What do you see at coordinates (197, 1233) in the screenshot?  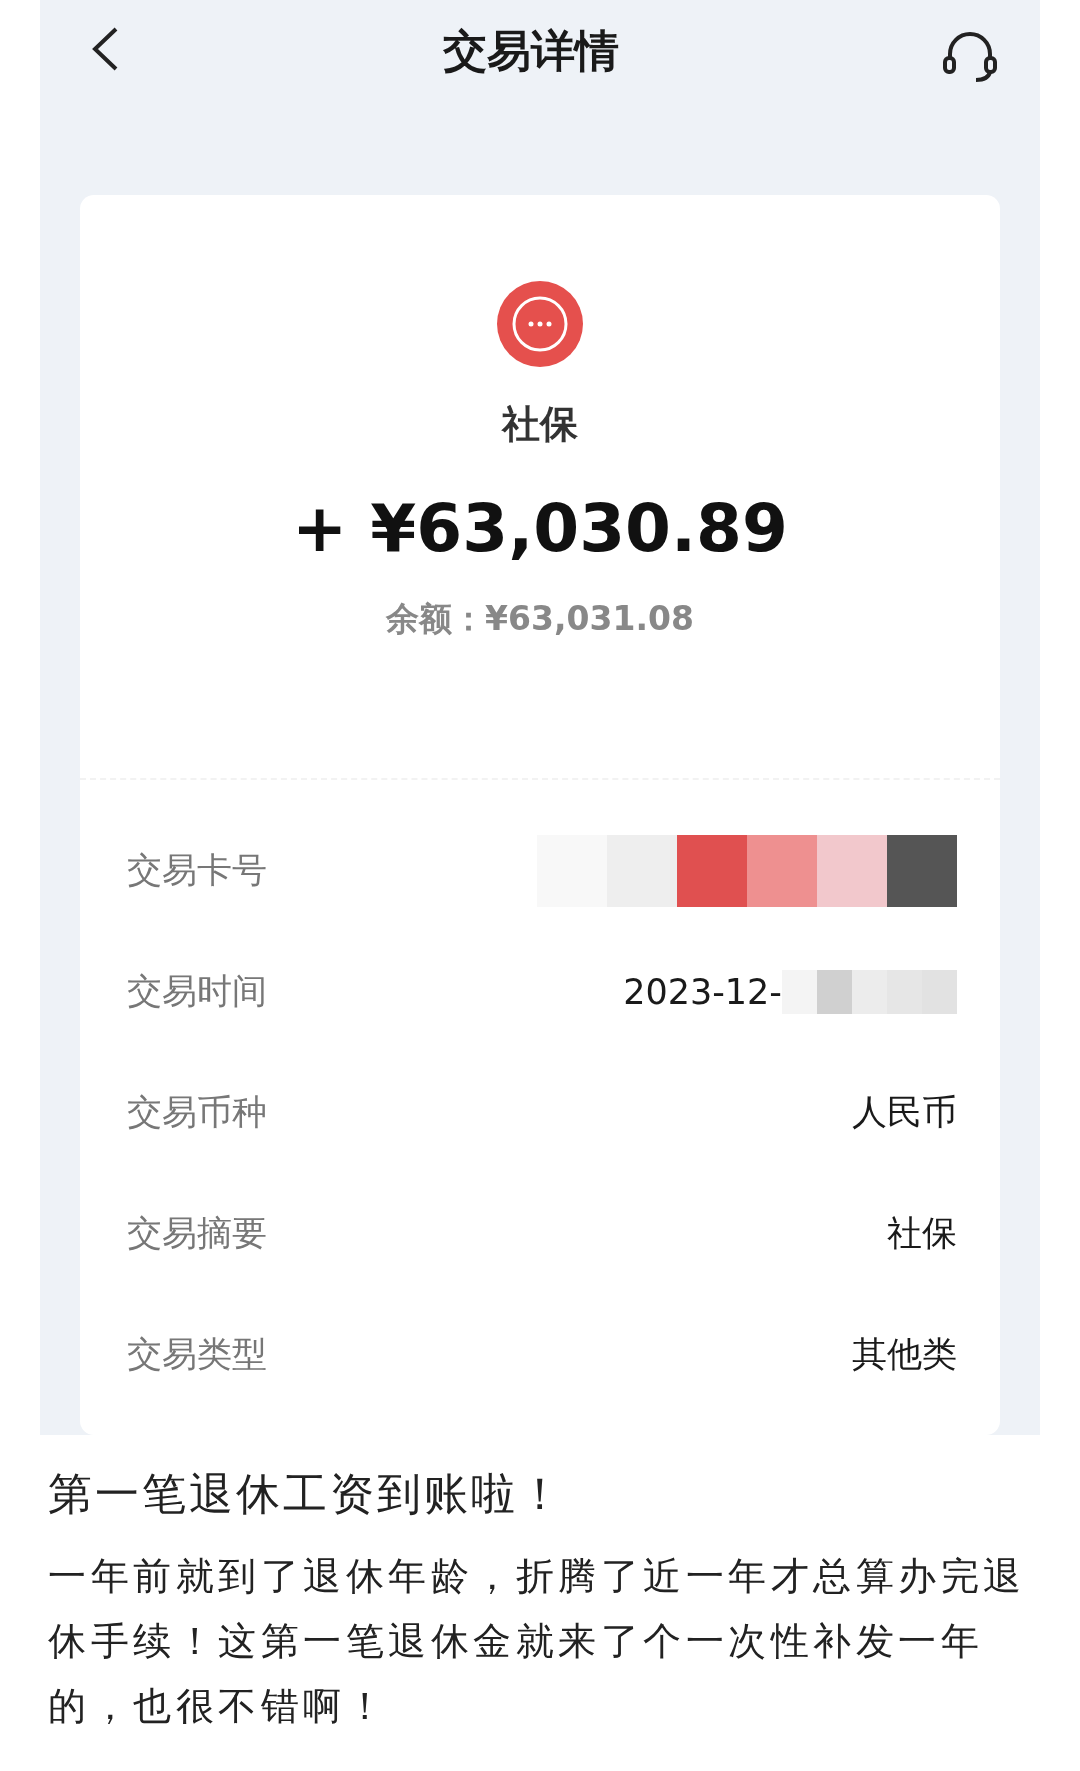 I see `detail-label: 交易摘要` at bounding box center [197, 1233].